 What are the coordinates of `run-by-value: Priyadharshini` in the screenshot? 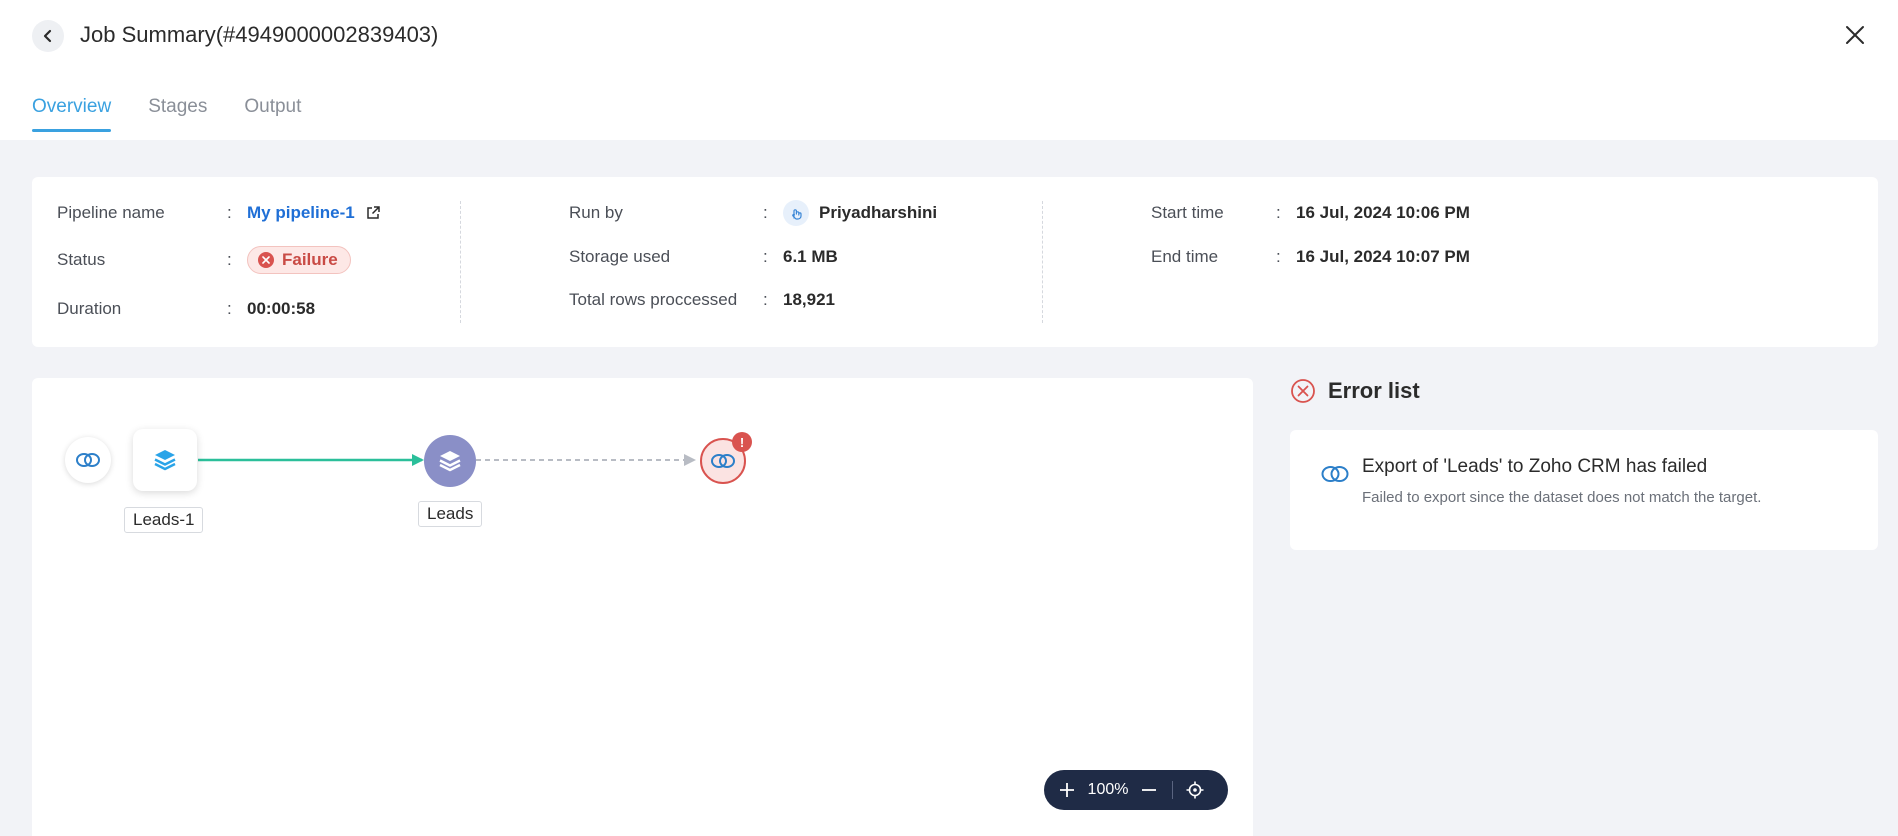 It's located at (860, 213).